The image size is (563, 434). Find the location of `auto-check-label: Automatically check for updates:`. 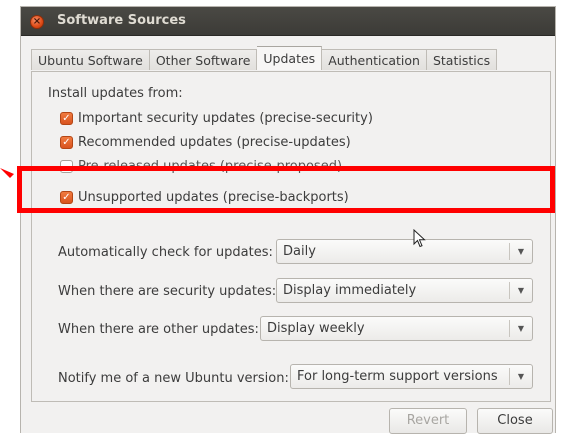

auto-check-label: Automatically check for updates: is located at coordinates (165, 252).